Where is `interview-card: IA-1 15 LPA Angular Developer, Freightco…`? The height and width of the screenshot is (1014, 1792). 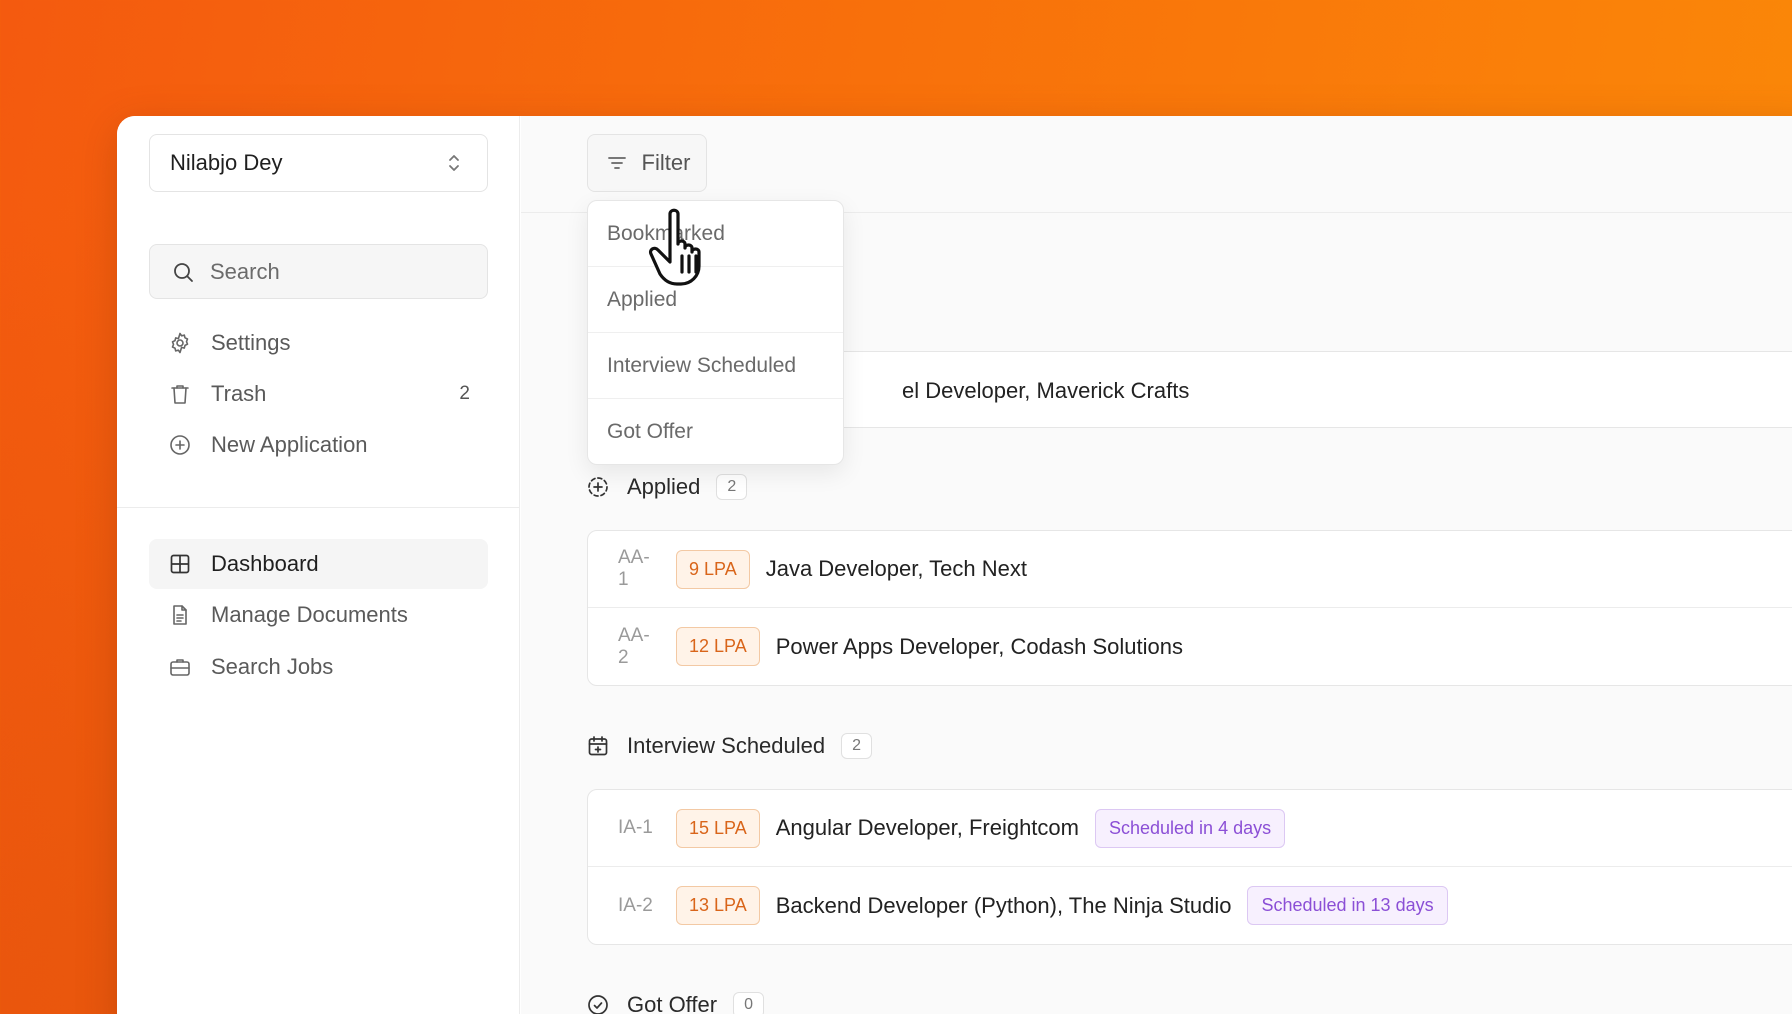 interview-card: IA-1 15 LPA Angular Developer, Freightco… is located at coordinates (1189, 867).